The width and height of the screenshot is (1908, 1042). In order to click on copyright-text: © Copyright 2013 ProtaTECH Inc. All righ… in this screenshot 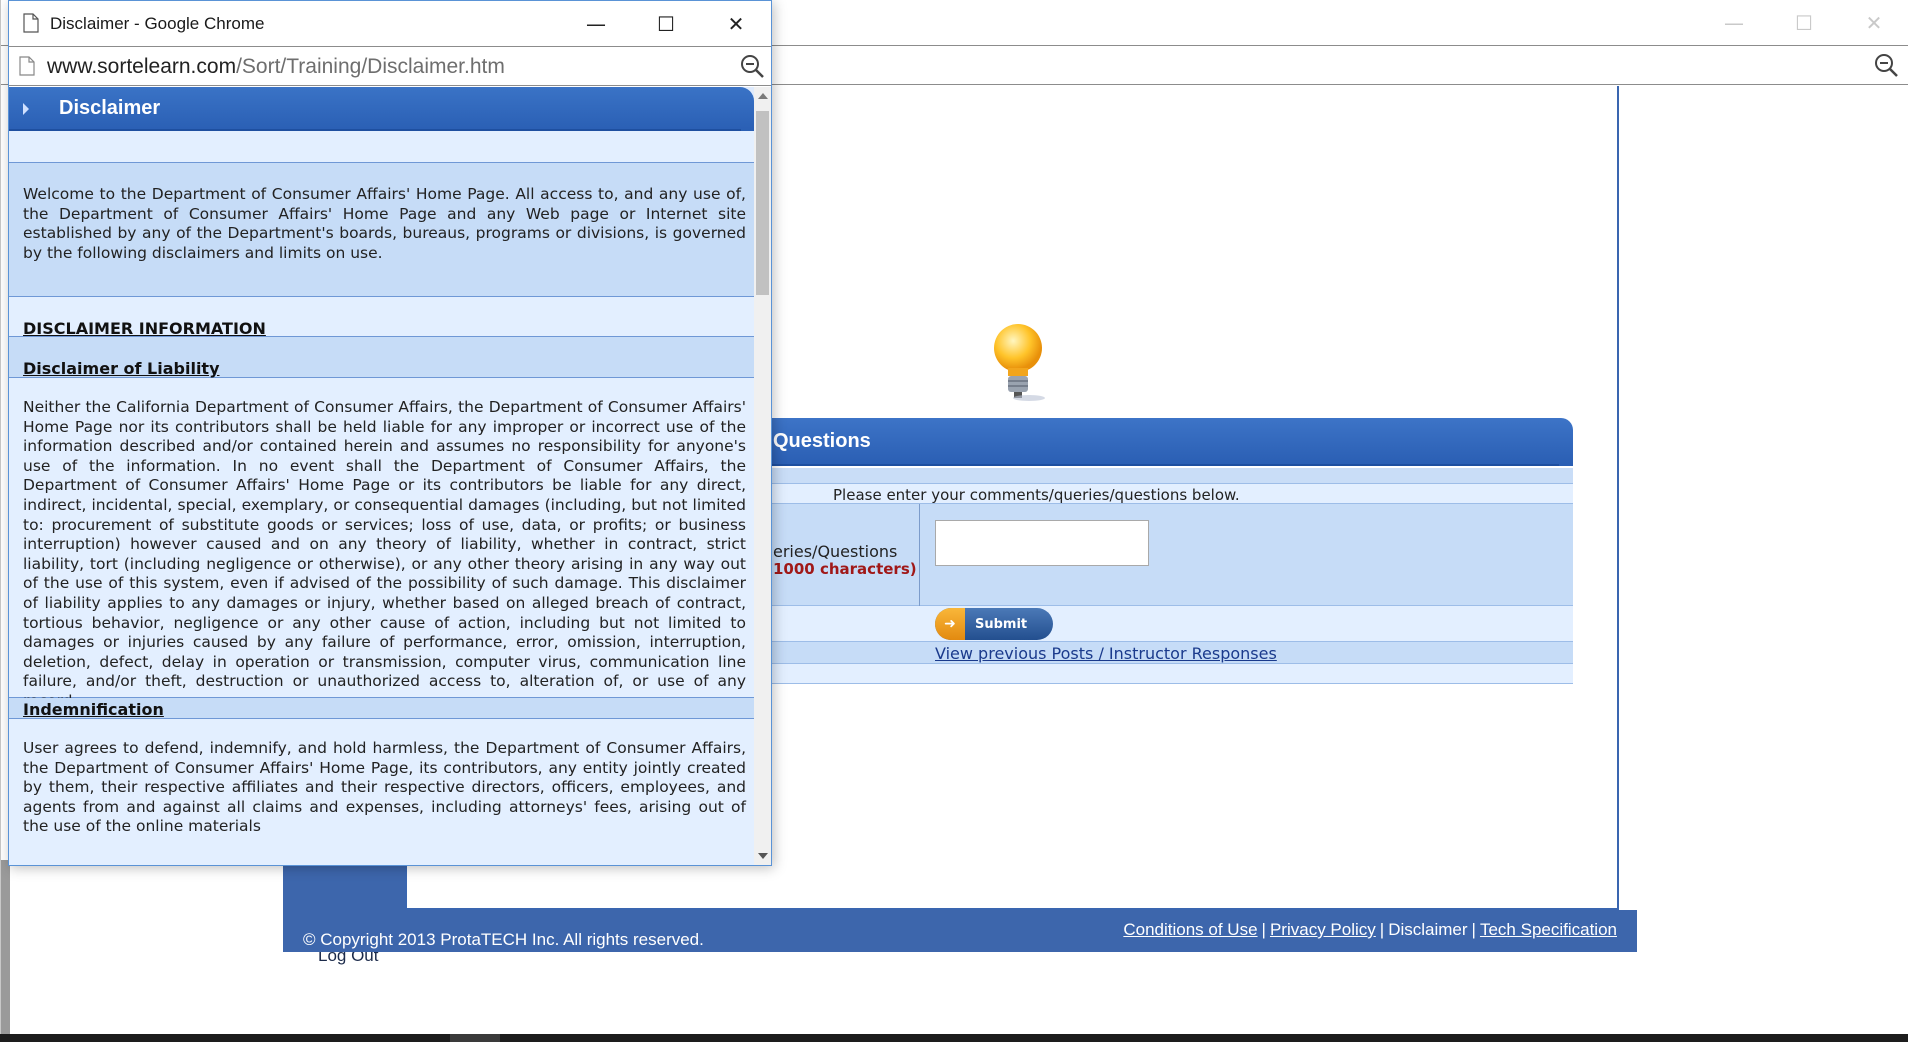, I will do `click(503, 939)`.